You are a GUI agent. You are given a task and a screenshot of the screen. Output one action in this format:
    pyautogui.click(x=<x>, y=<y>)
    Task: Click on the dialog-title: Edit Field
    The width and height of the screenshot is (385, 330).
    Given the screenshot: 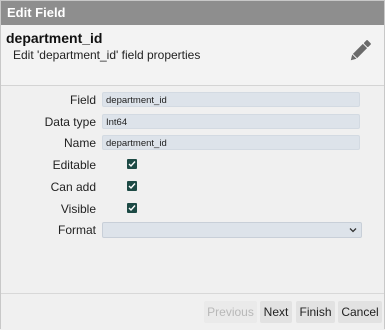 What is the action you would take?
    pyautogui.click(x=192, y=13)
    